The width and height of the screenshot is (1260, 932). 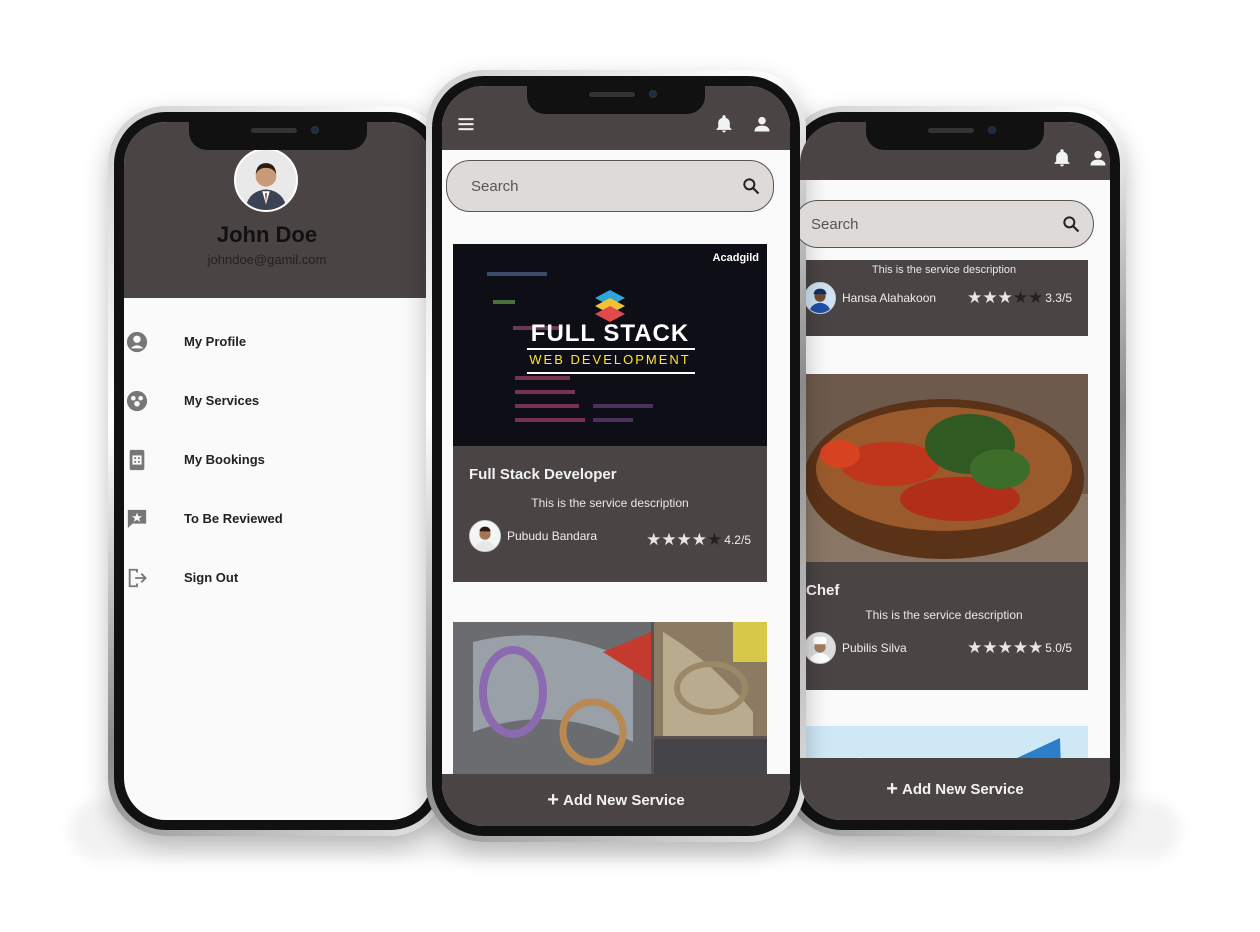 What do you see at coordinates (737, 540) in the screenshot?
I see `rating-value: 4.2/5` at bounding box center [737, 540].